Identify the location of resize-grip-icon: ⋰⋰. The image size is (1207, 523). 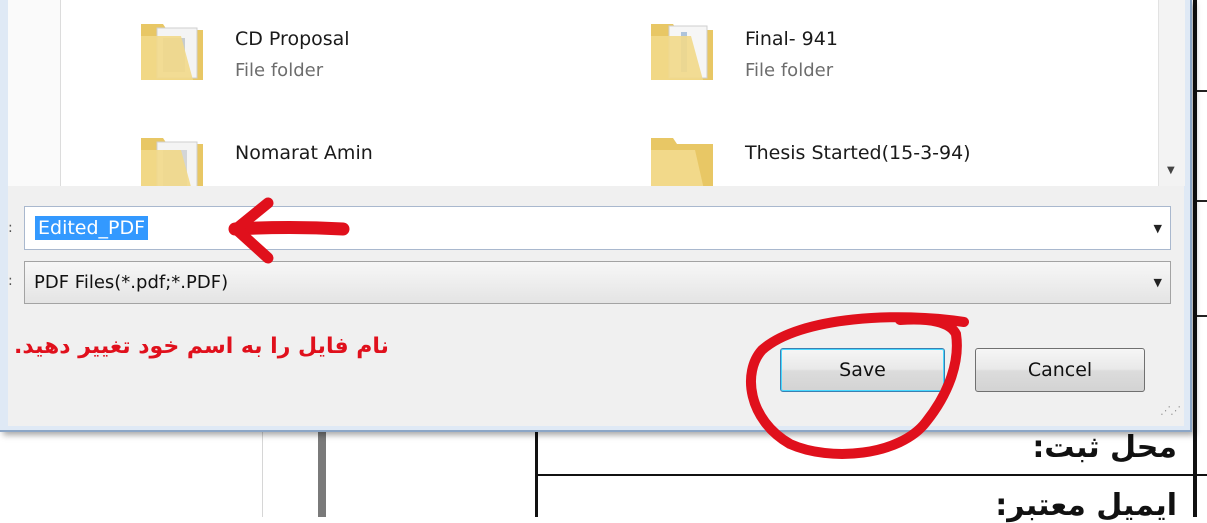
(1170, 410).